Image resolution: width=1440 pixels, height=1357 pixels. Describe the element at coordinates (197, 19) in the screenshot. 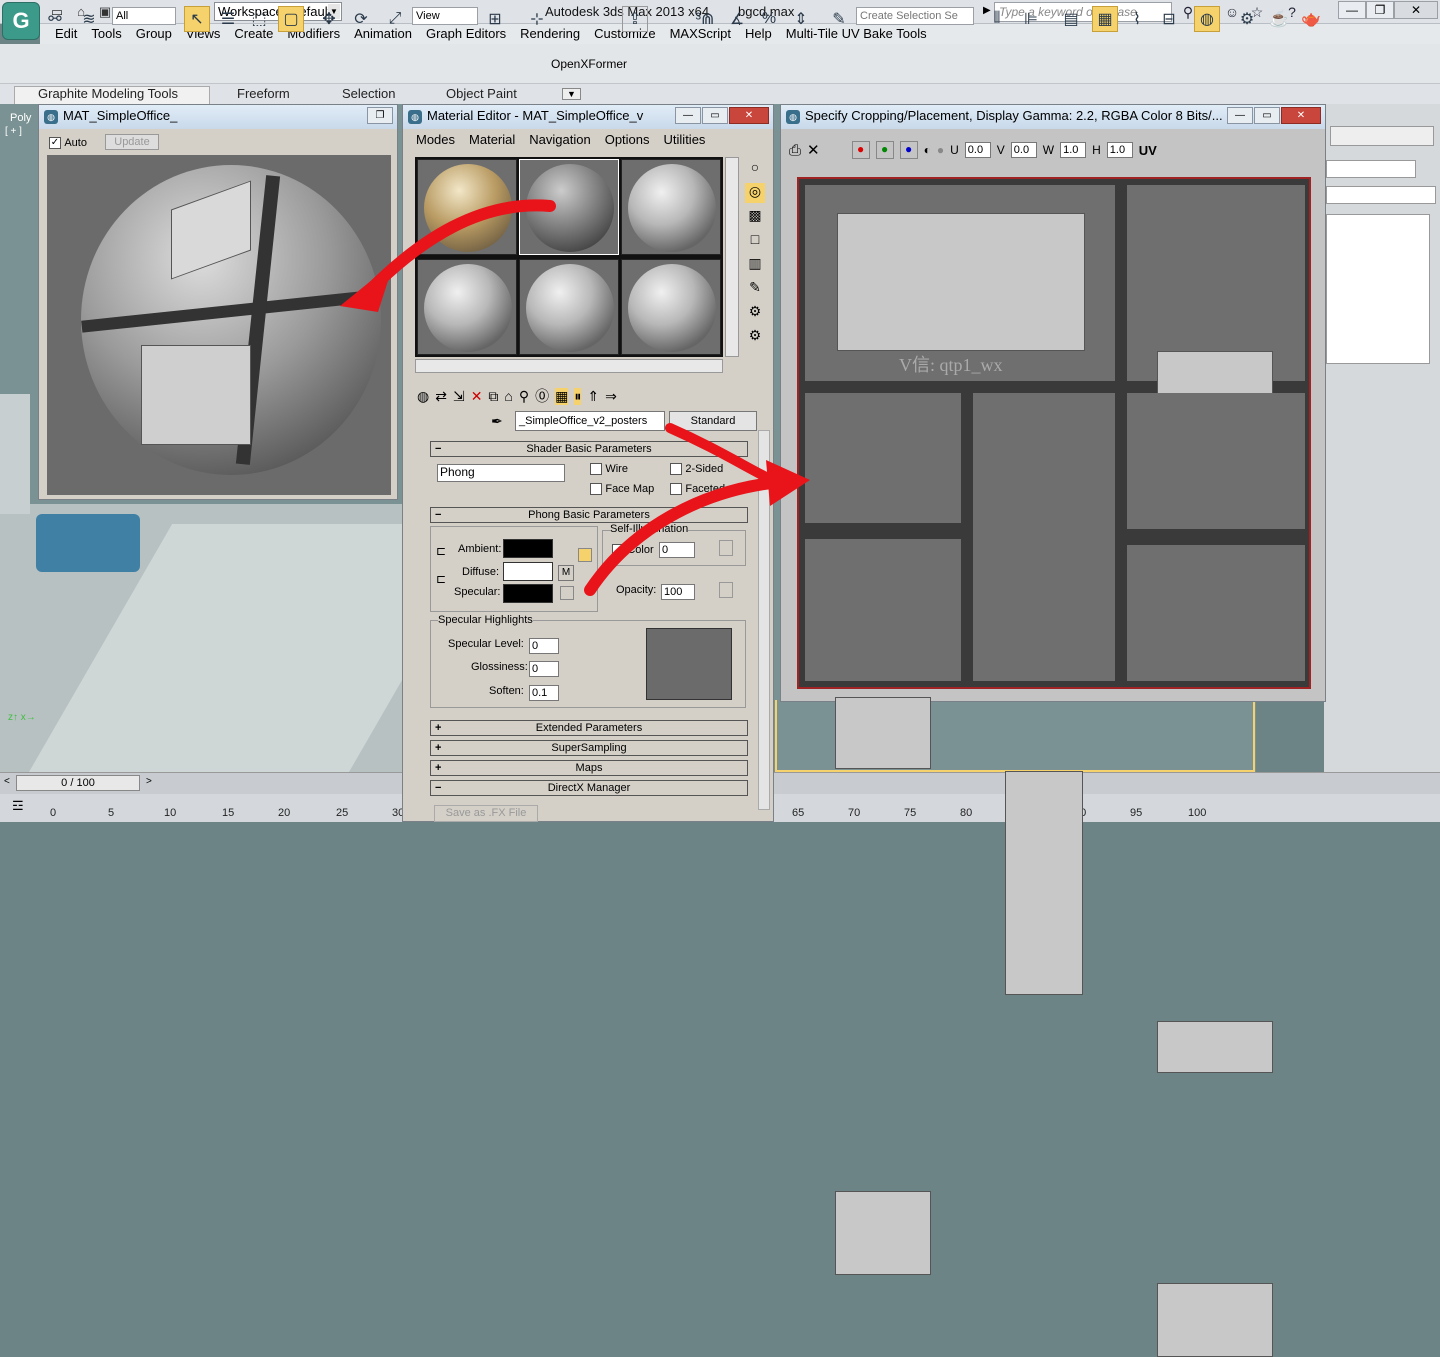

I see `select-object-icon: ↖` at that location.